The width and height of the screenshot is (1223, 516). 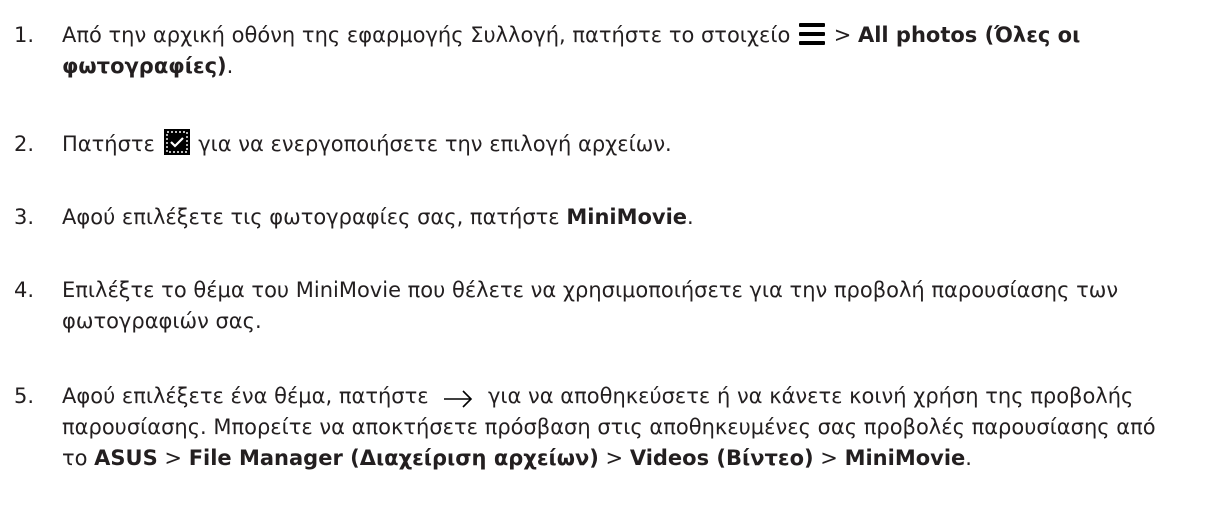 I want to click on step-number: 5., so click(x=24, y=396).